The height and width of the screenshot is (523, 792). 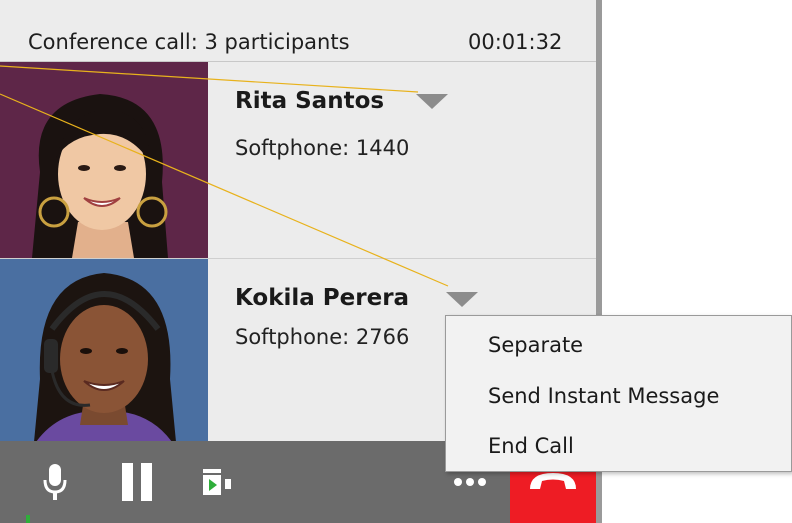 I want to click on mute-button, so click(x=55, y=482).